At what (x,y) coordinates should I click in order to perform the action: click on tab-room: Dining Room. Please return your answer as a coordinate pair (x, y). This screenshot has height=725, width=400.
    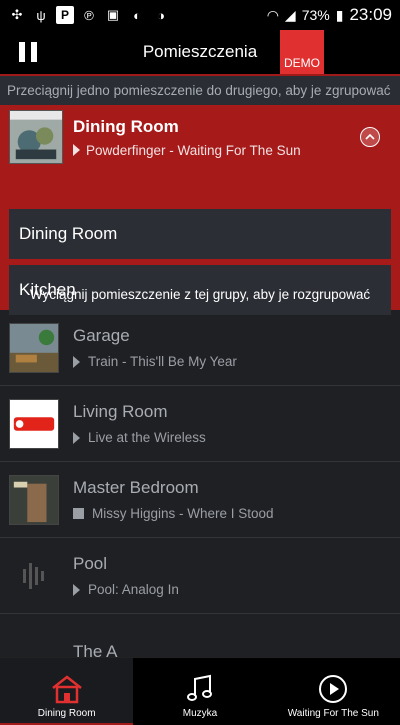
    Looking at the image, I should click on (67, 691).